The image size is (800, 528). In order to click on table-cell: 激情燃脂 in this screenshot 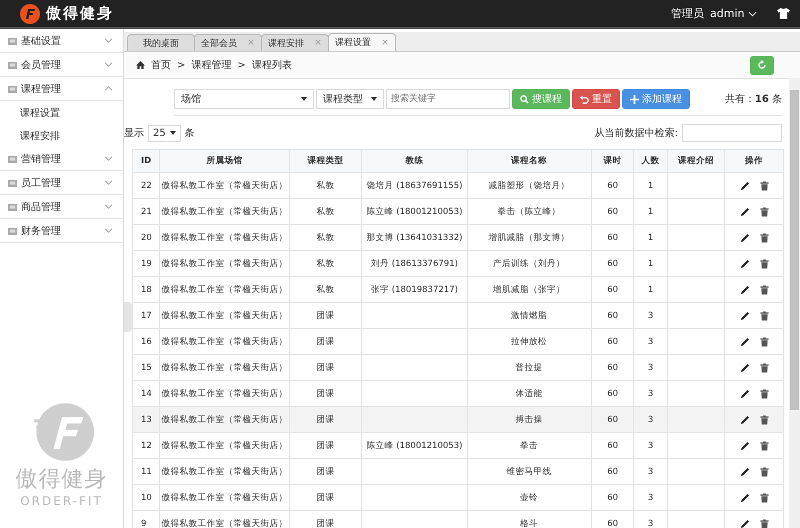, I will do `click(529, 315)`.